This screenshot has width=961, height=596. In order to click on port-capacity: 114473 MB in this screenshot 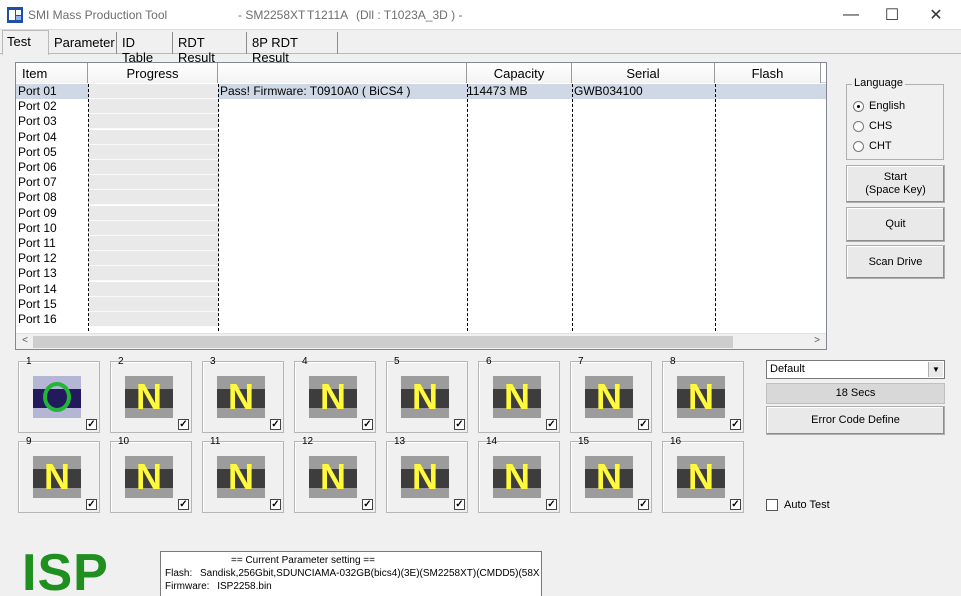, I will do `click(497, 91)`.